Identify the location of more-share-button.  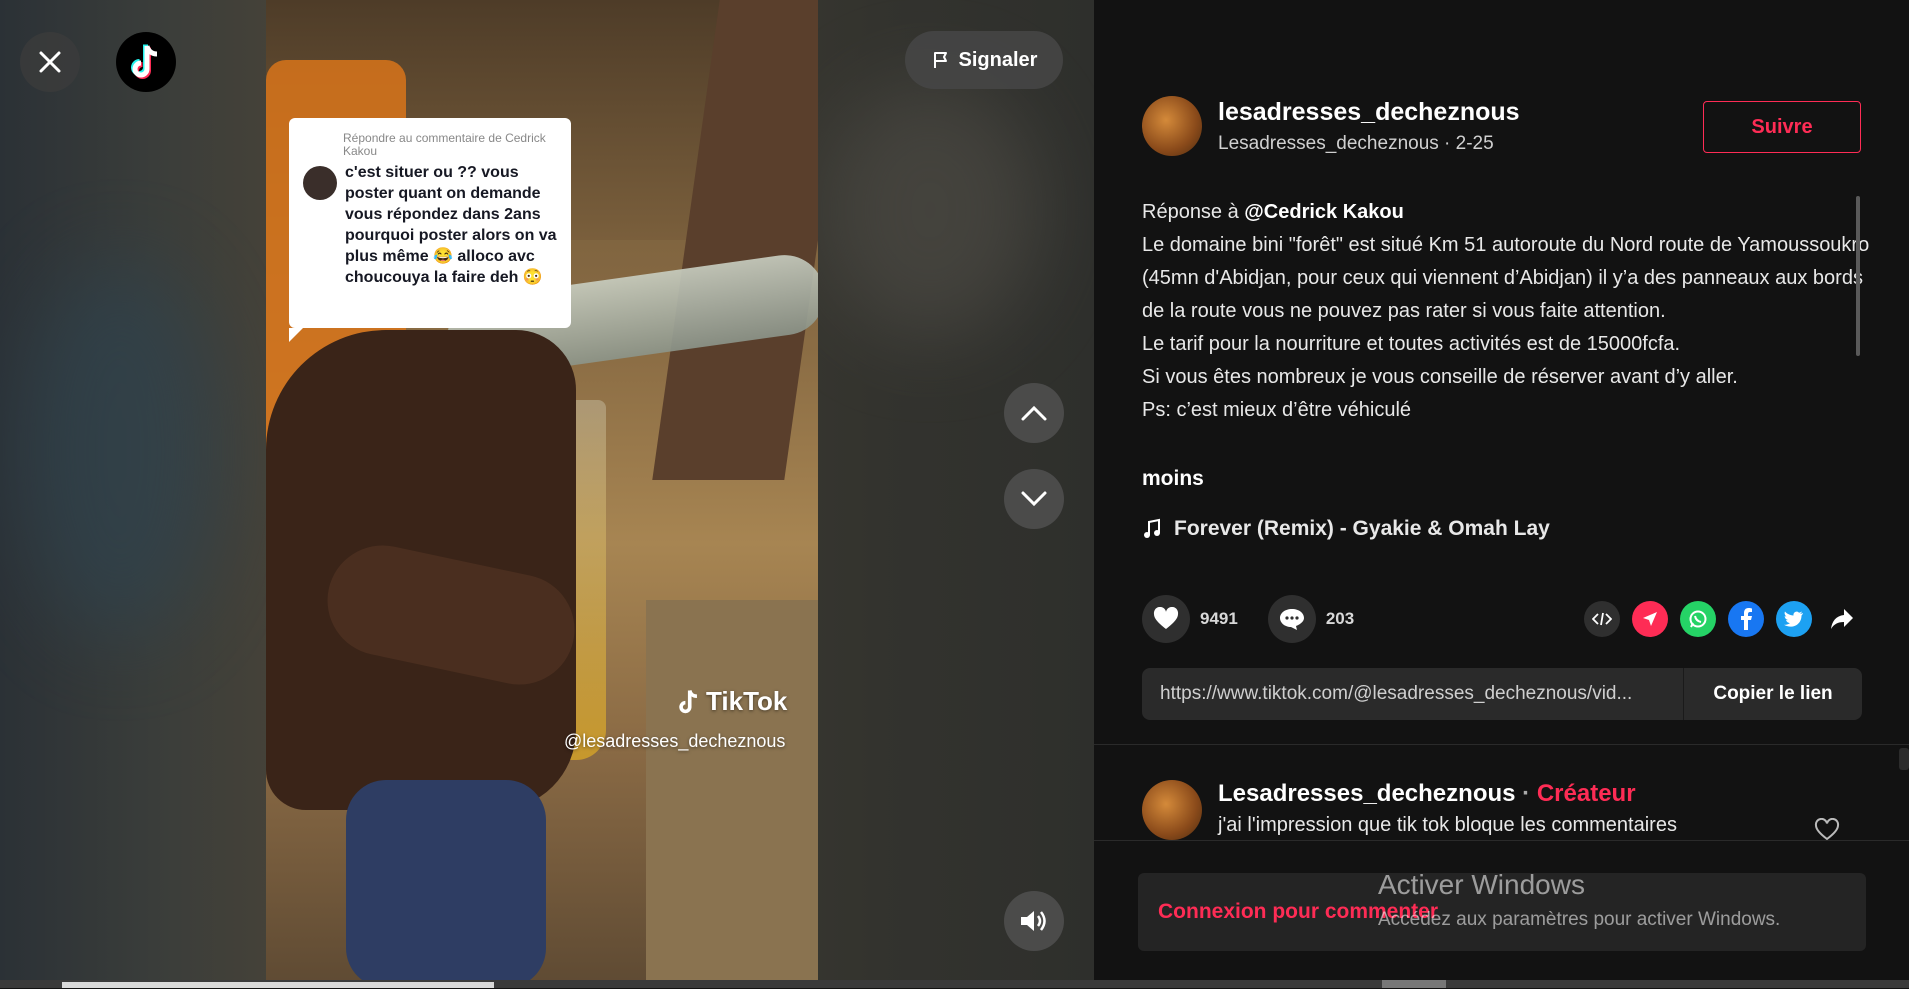
(1842, 619).